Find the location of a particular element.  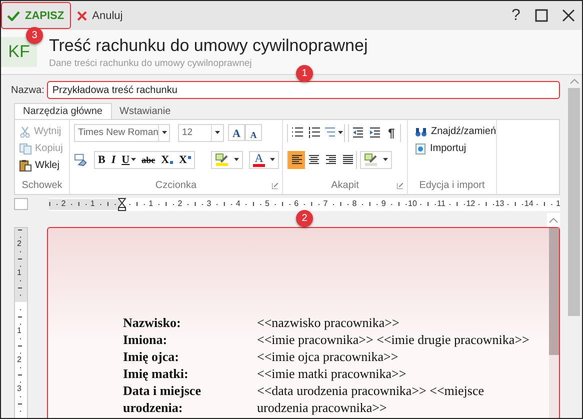

placeholder-text: <<data urodzenia pracownika>> <<miejsce urodzenia pracownika>> is located at coordinates (371, 399).